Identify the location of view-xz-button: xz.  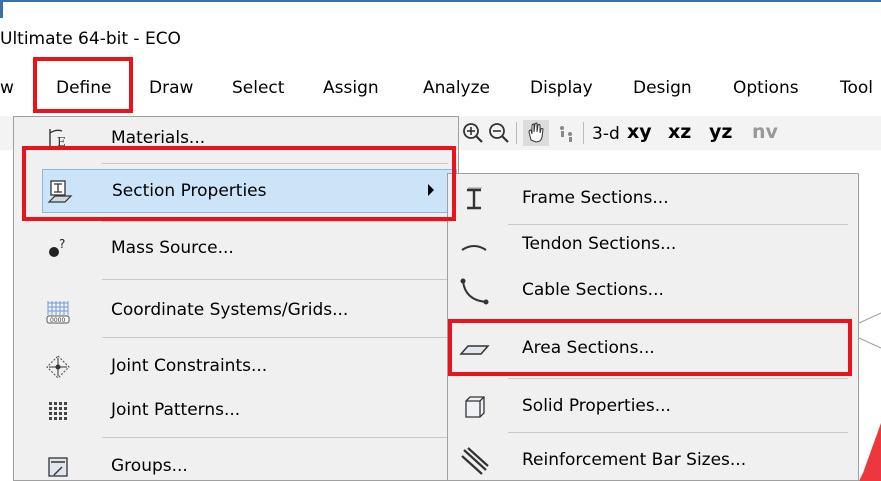
(679, 132).